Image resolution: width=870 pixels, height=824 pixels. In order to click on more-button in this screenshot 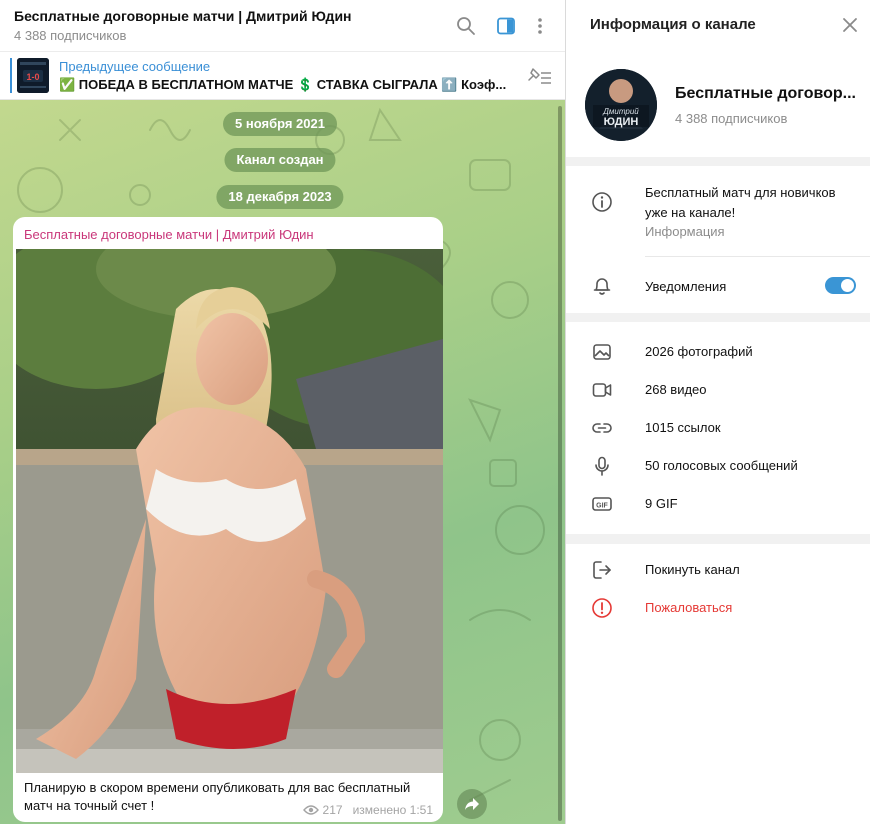, I will do `click(540, 26)`.